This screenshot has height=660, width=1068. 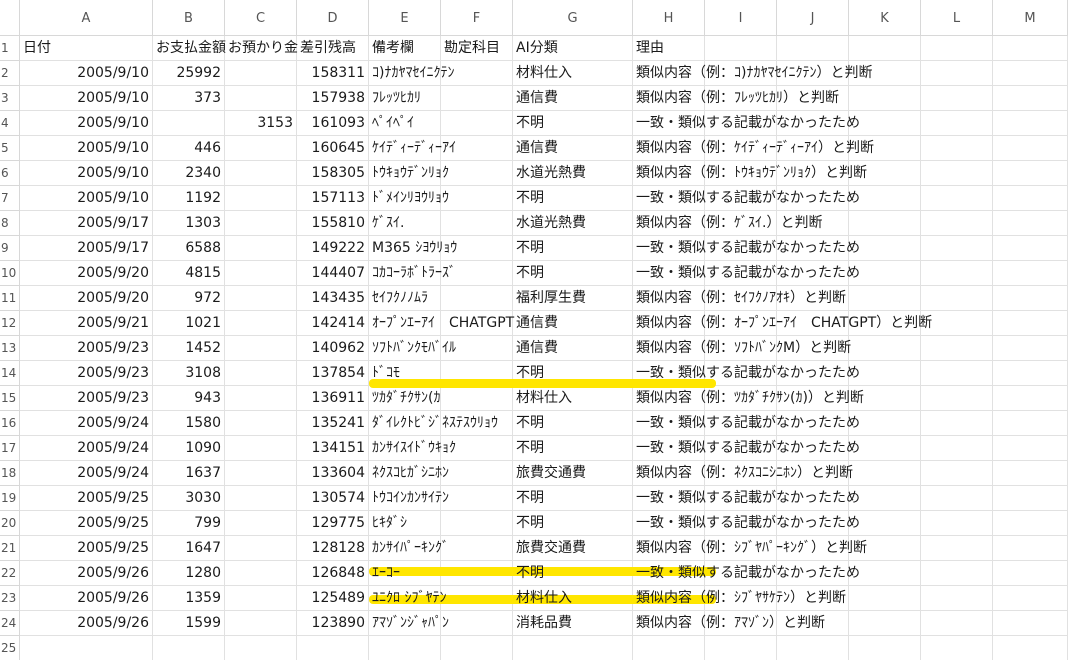 I want to click on cell-c1: お預かり金, so click(x=261, y=48).